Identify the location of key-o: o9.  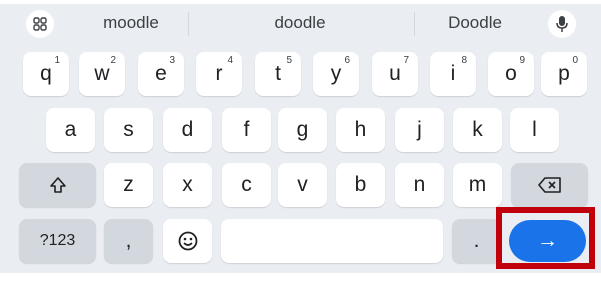
(511, 74).